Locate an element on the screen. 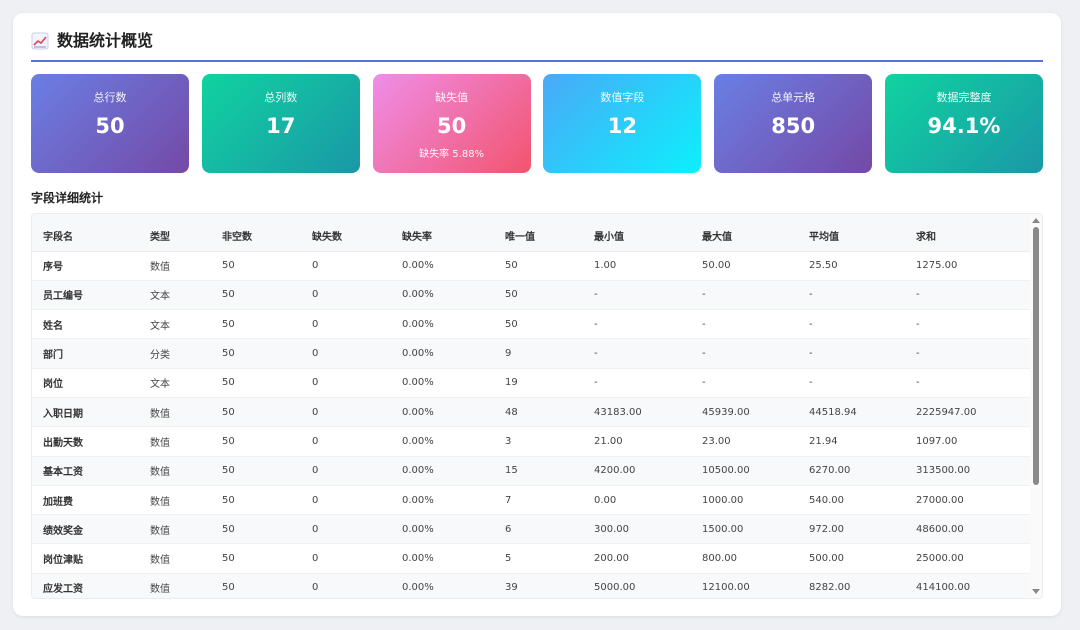 This screenshot has width=1080, height=630. table-cell: 分类 is located at coordinates (175, 353).